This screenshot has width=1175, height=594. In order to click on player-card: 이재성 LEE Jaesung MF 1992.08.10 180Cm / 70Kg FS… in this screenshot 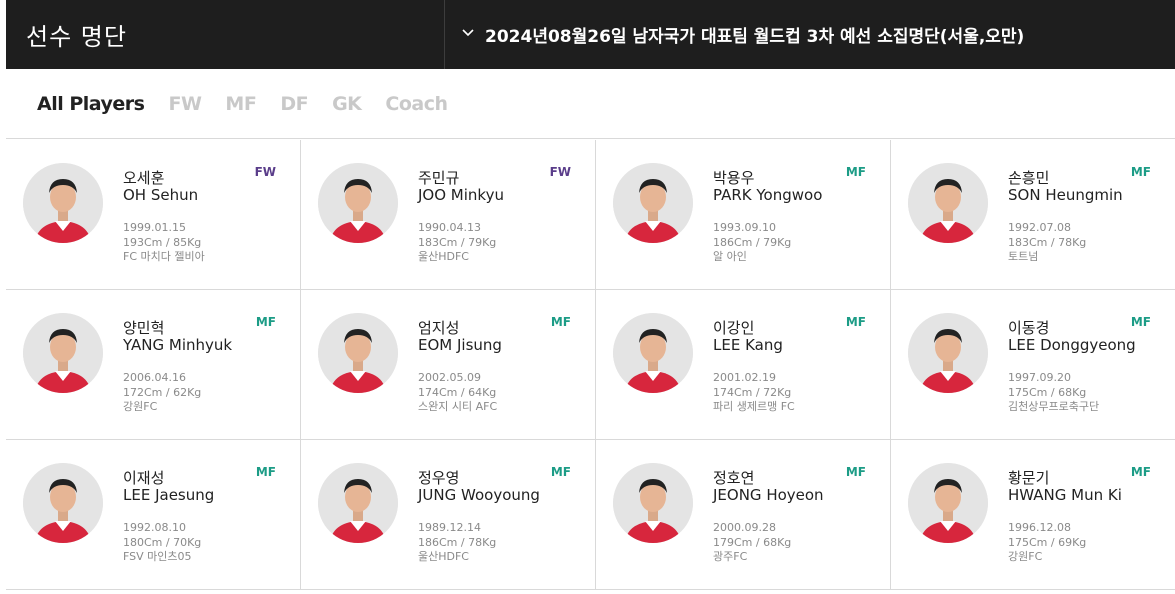, I will do `click(153, 515)`.